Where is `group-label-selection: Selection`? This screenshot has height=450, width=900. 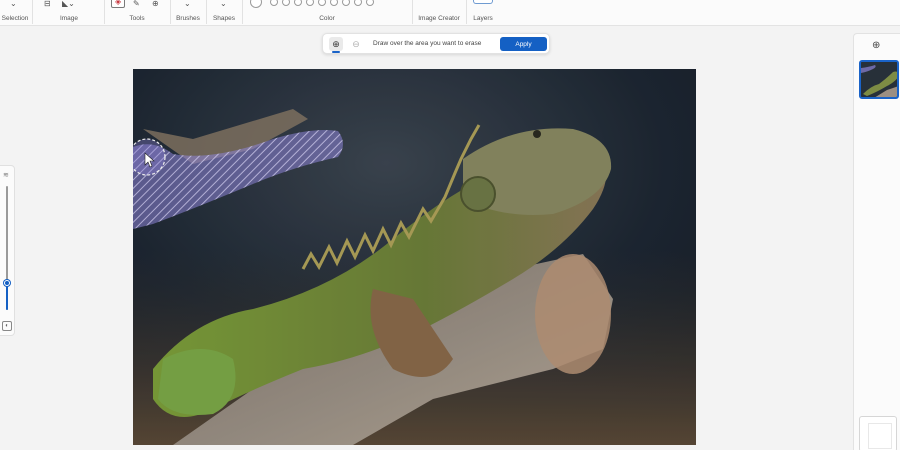 group-label-selection: Selection is located at coordinates (15, 18).